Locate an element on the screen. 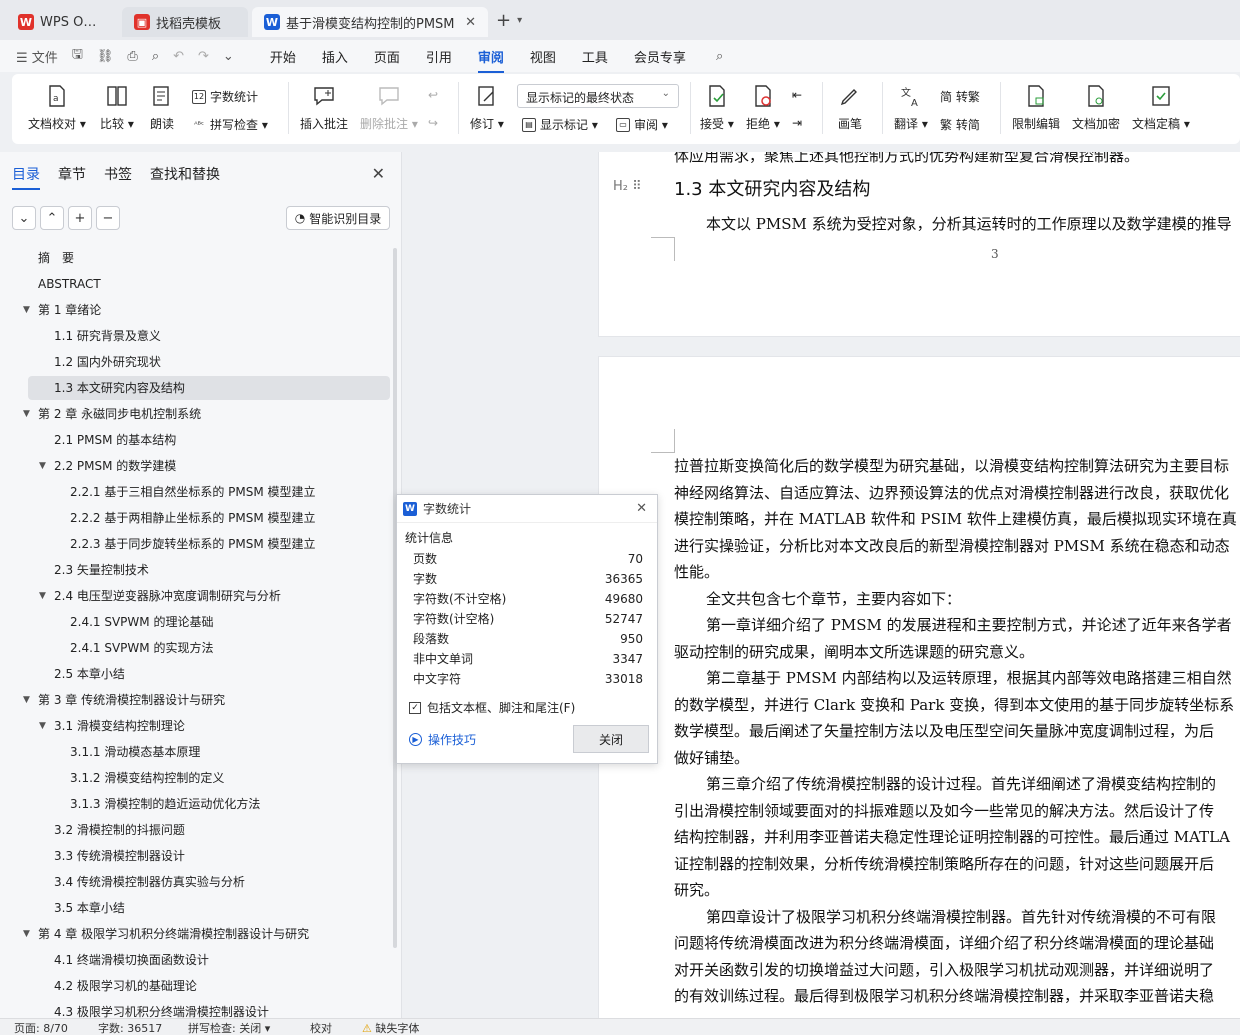 Image resolution: width=1240 pixels, height=1035 pixels. delete-comment-button: 删除批注 ▾ is located at coordinates (389, 103).